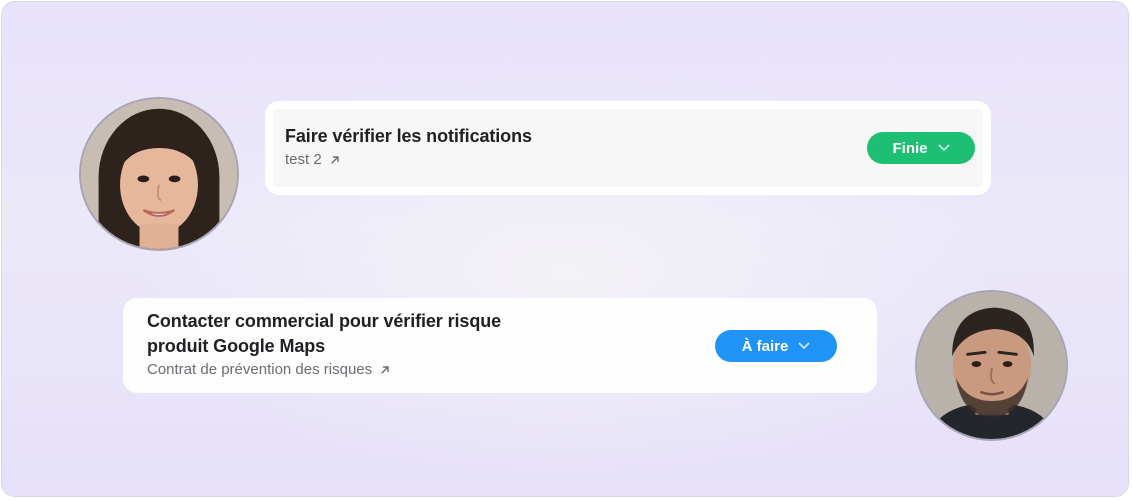 The height and width of the screenshot is (500, 1132). What do you see at coordinates (303, 159) in the screenshot?
I see `task-related-link-label: test 2` at bounding box center [303, 159].